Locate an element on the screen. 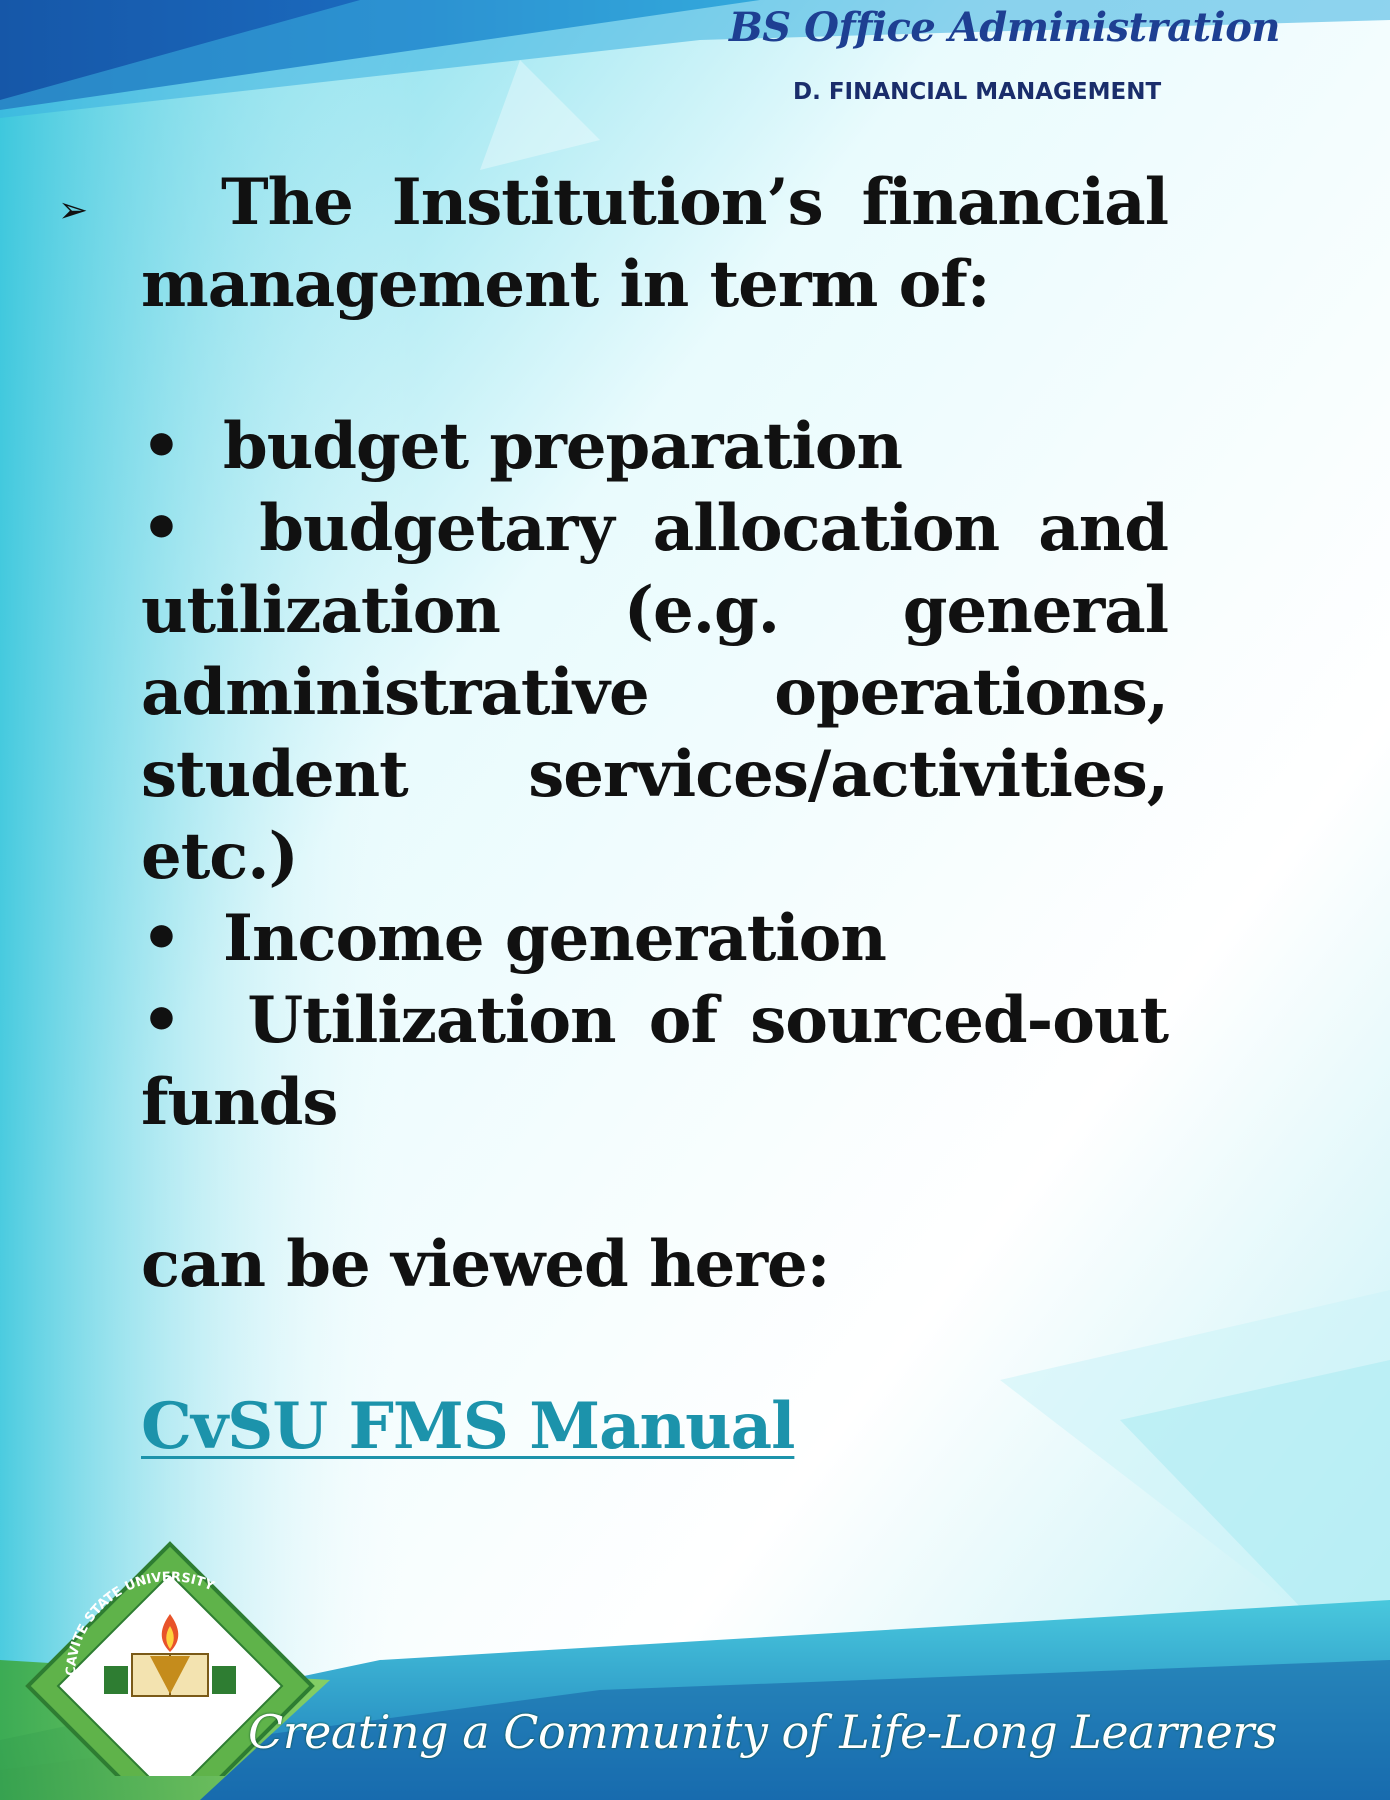 This screenshot has width=1390, height=1800. closing-line: can be viewed here: is located at coordinates (485, 1264).